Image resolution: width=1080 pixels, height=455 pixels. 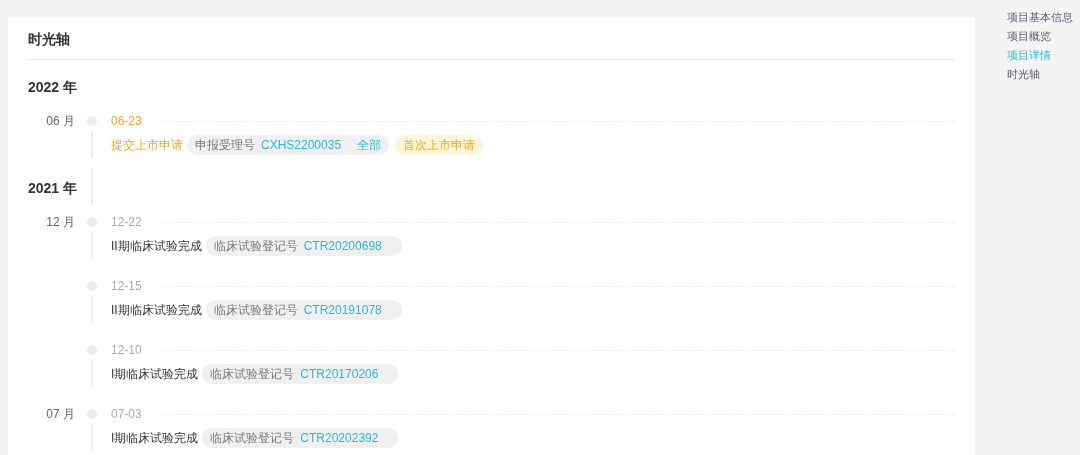 I want to click on year-heading: 2022 年, so click(x=53, y=87).